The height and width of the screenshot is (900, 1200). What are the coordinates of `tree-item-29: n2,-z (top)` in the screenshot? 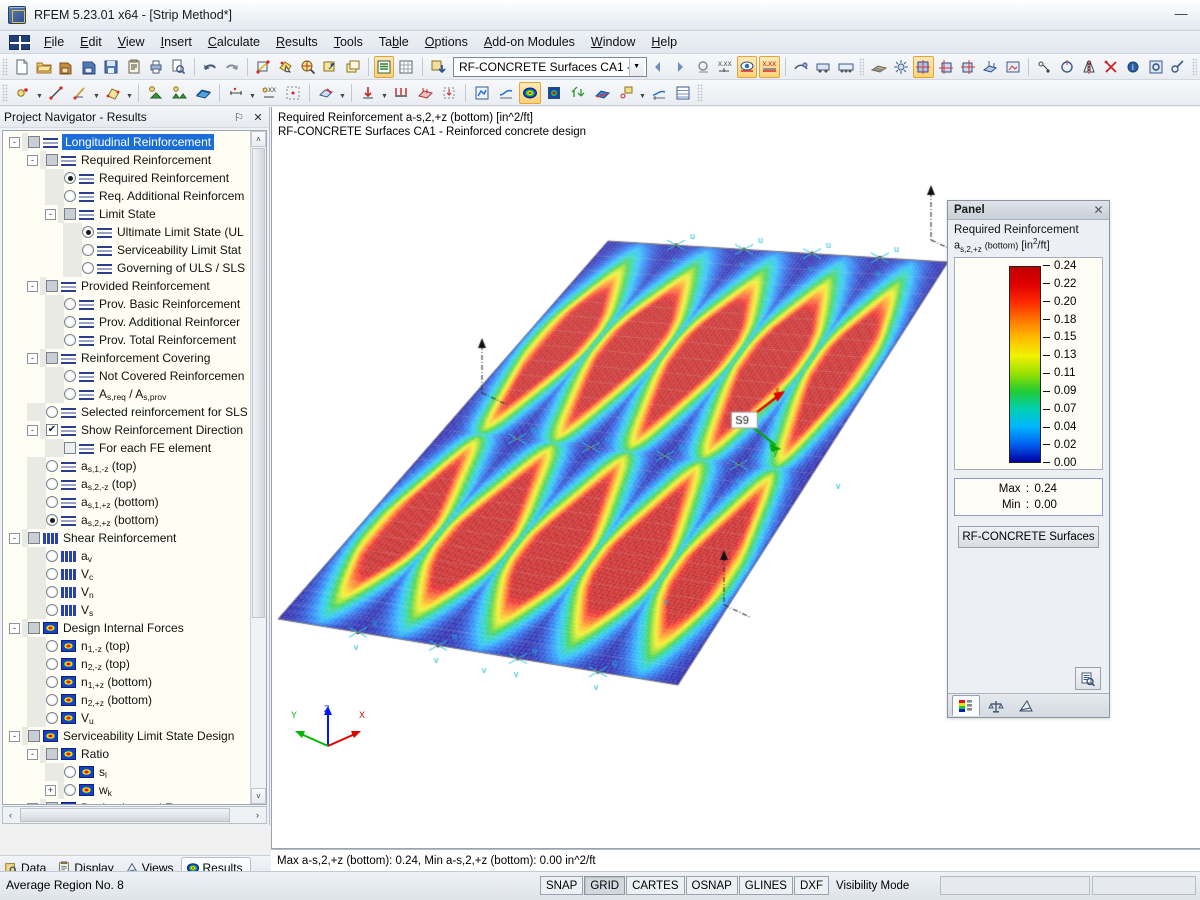 It's located at (126, 664).